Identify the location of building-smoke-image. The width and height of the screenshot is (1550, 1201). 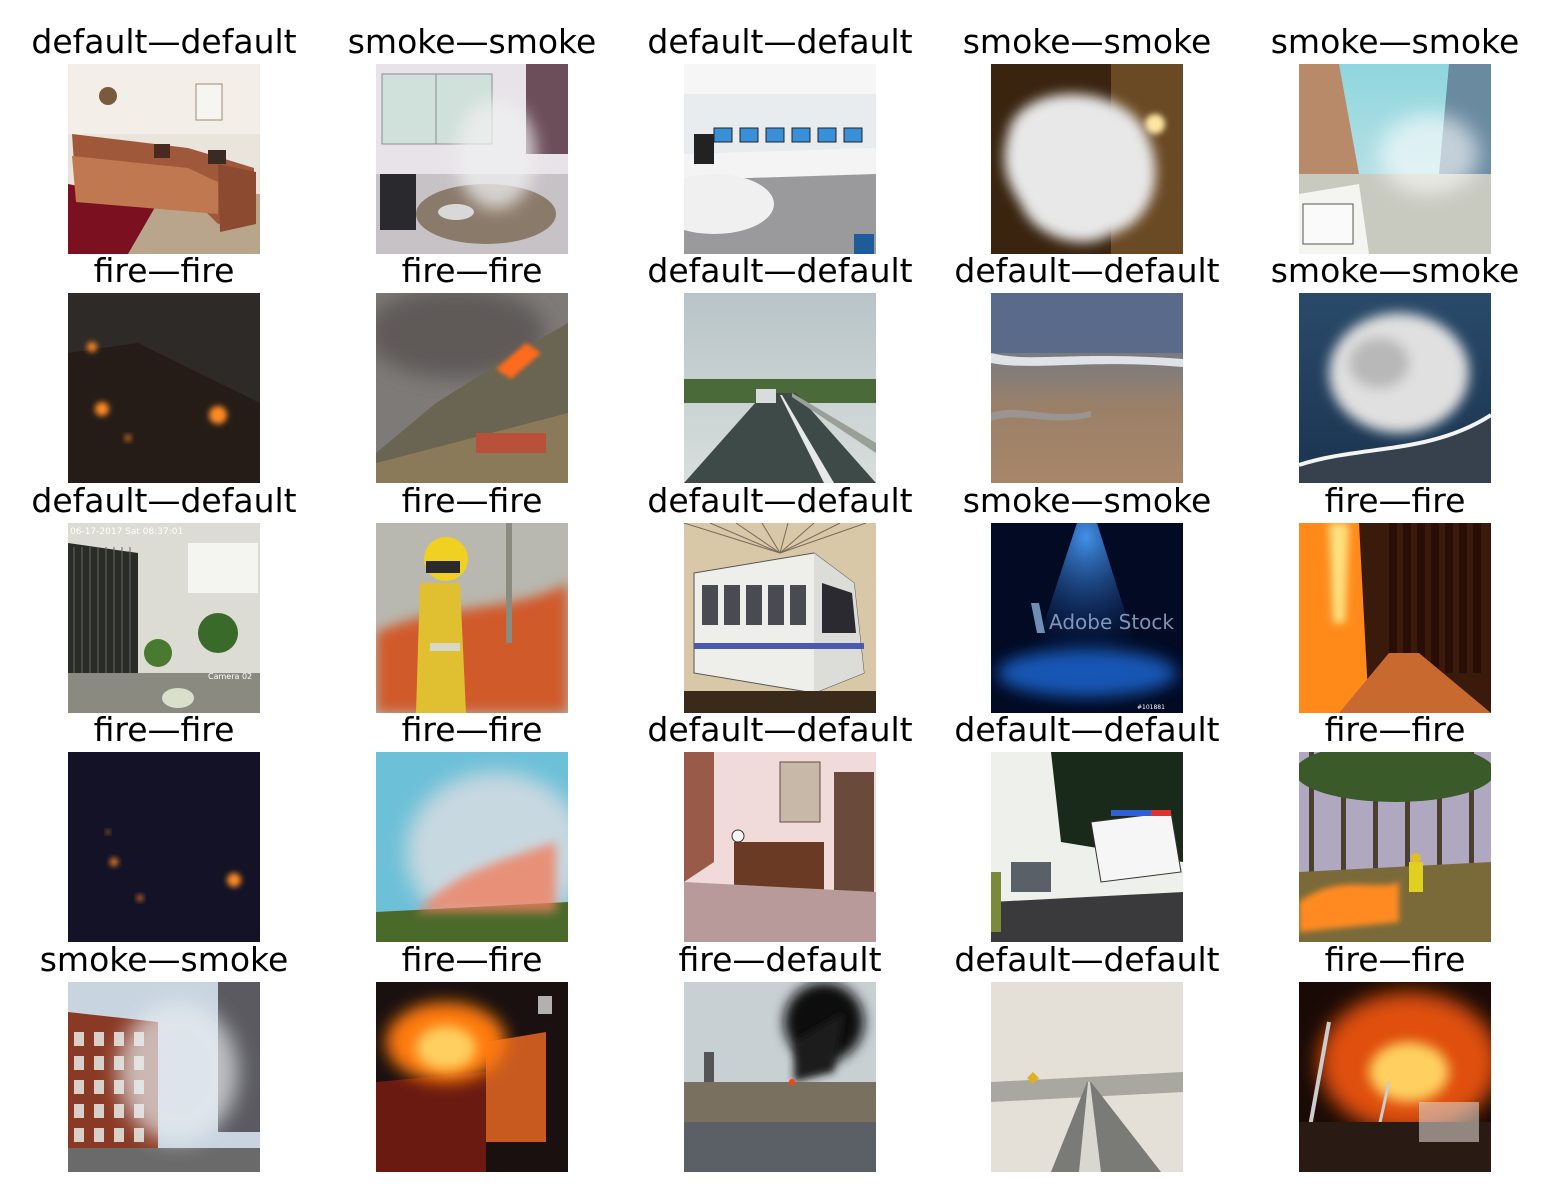
(164, 1077).